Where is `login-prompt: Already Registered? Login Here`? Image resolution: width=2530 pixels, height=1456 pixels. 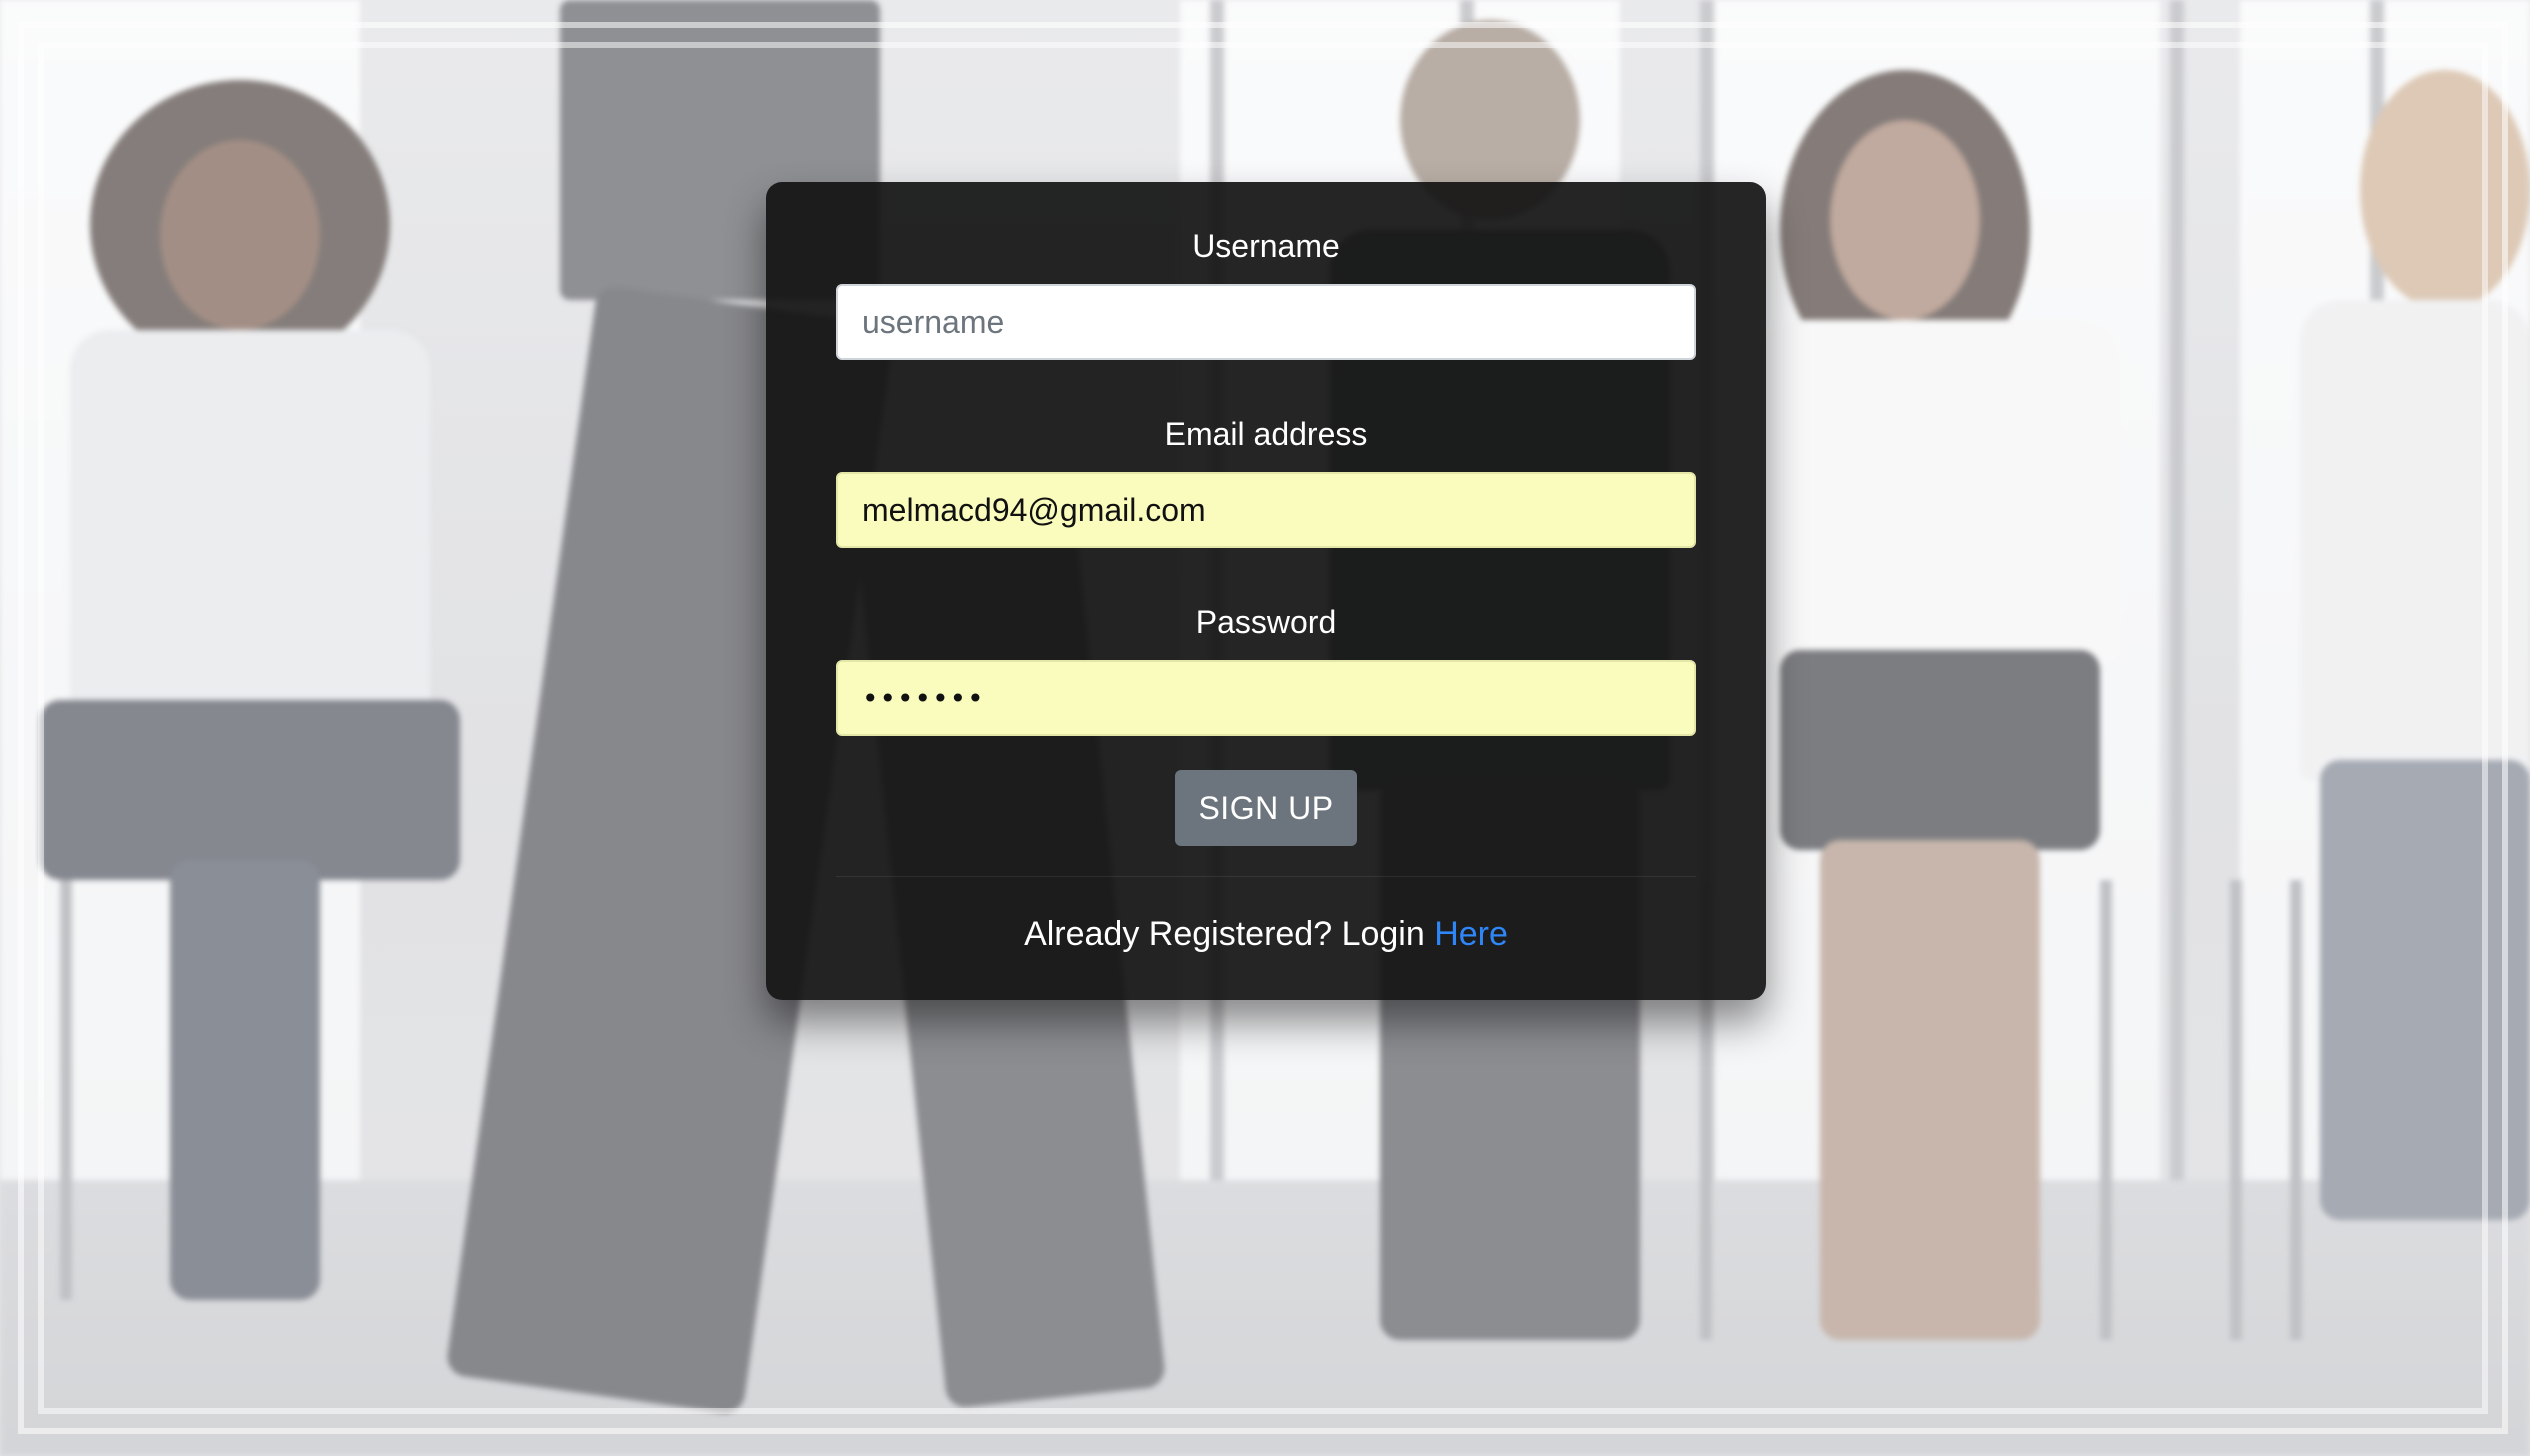 login-prompt: Already Registered? Login Here is located at coordinates (1266, 934).